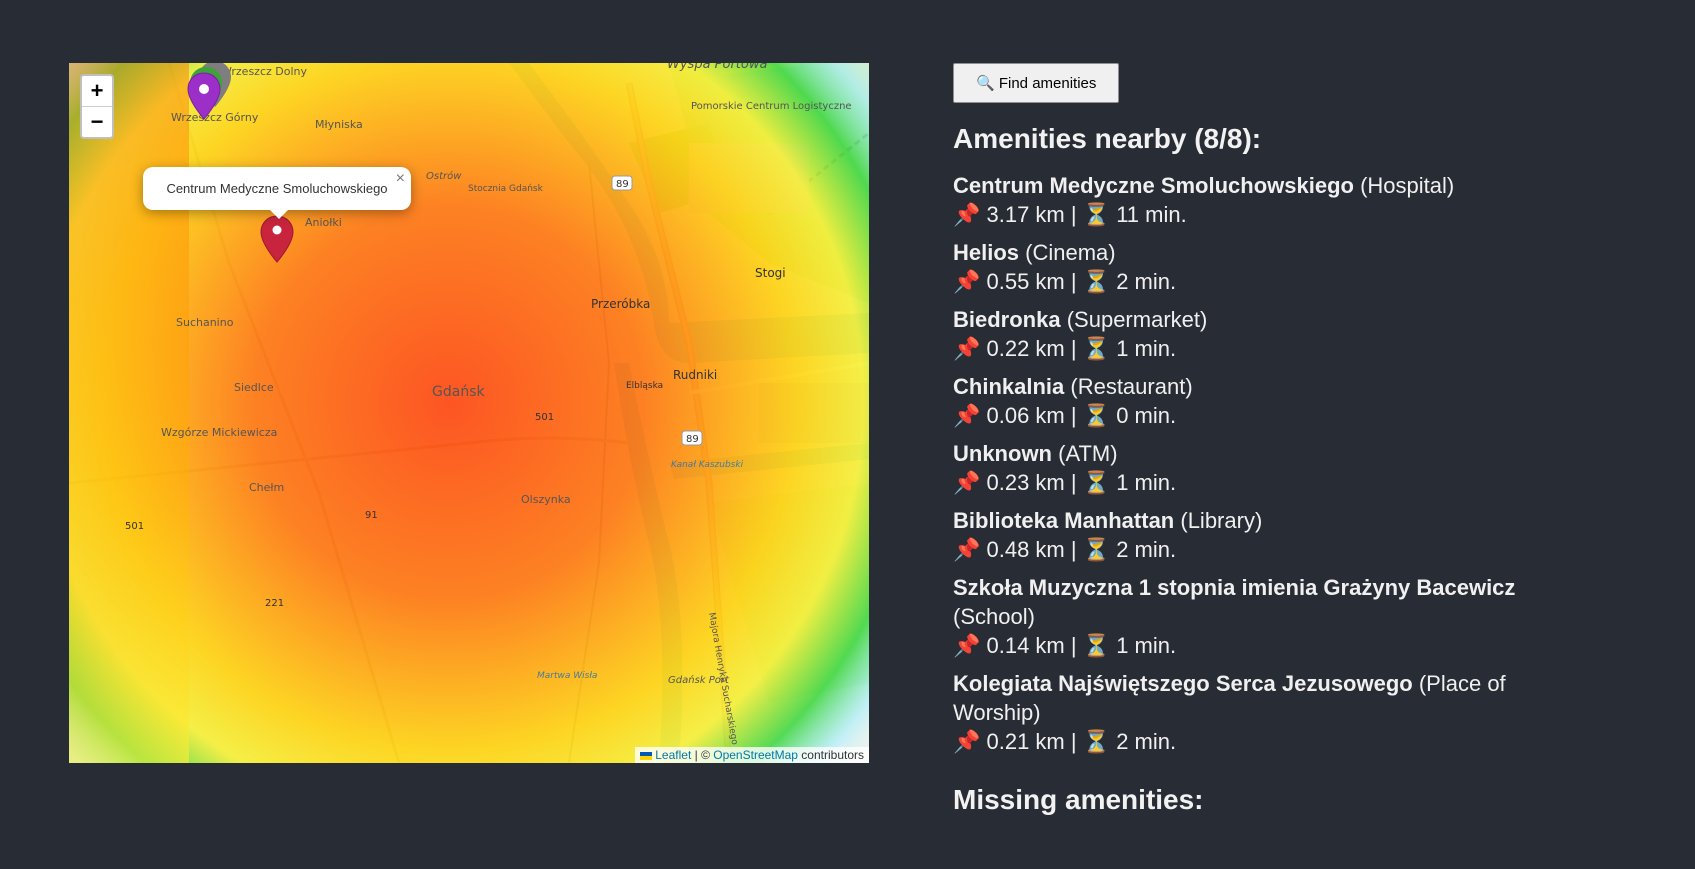 The width and height of the screenshot is (1695, 869). I want to click on amenity-distance-time: 📌 0.22 km | ⏳ 1 min., so click(1065, 348).